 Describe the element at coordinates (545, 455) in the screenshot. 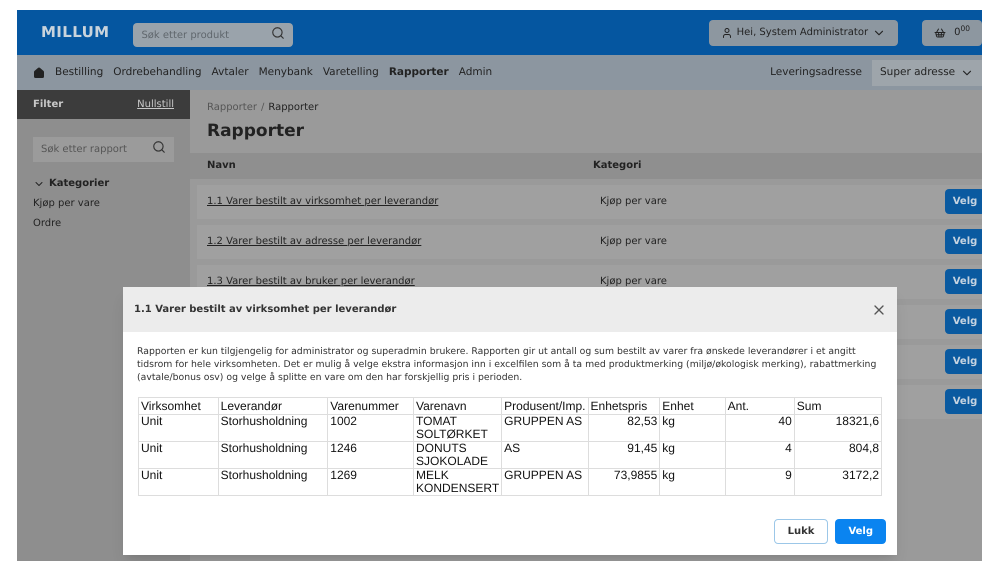

I see `table-cell: AS` at that location.